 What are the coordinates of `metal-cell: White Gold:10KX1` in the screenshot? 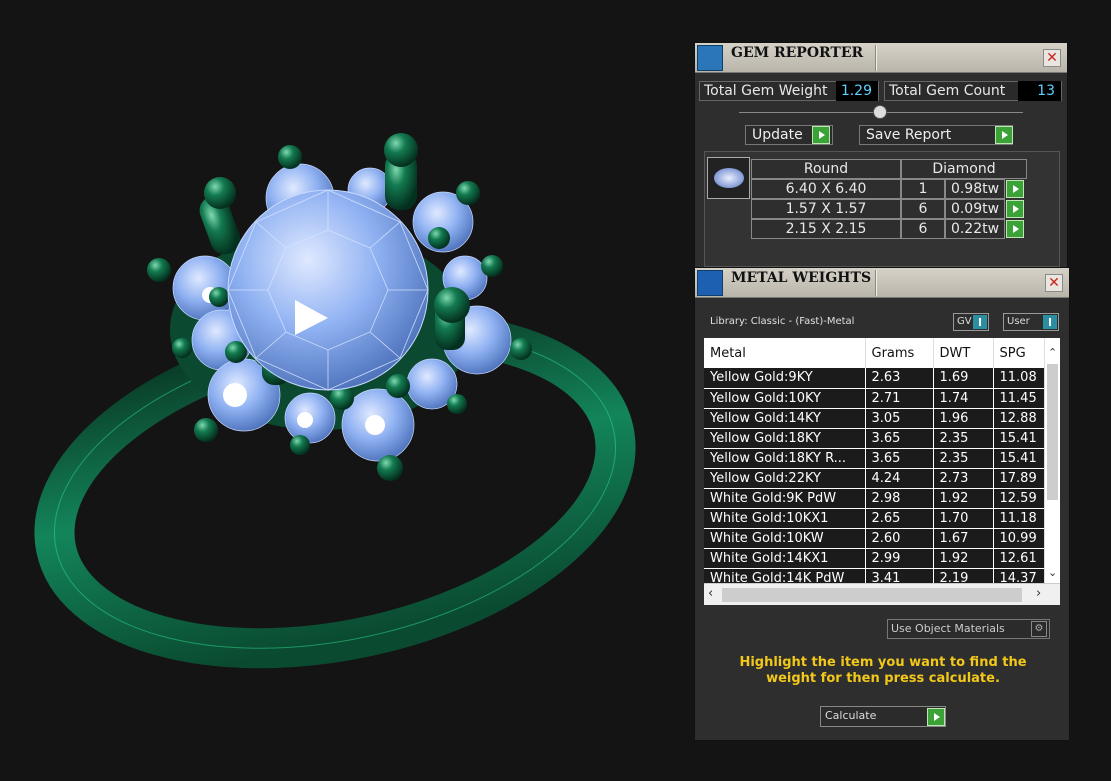 It's located at (785, 518).